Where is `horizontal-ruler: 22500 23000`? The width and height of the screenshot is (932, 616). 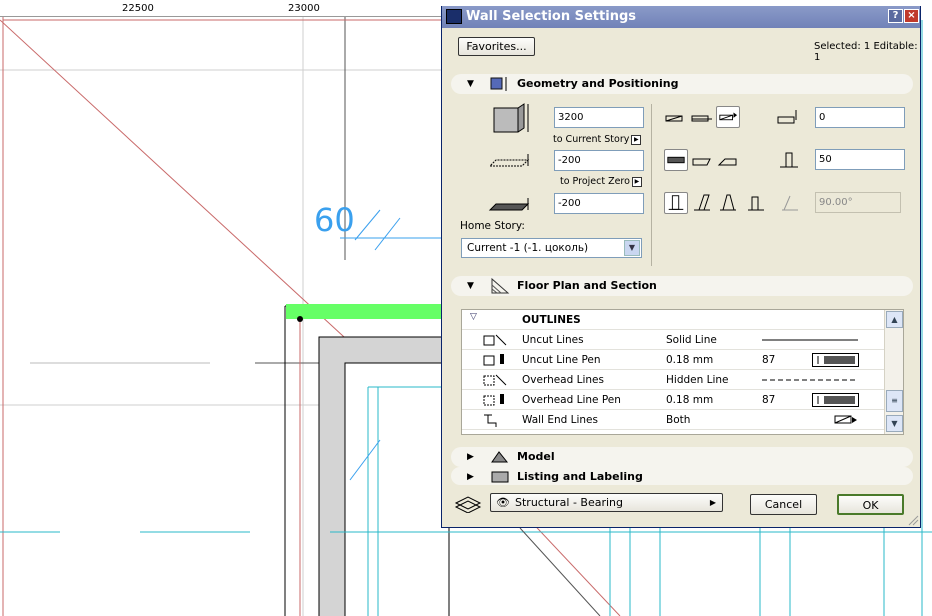
horizontal-ruler: 22500 23000 is located at coordinates (222, 8).